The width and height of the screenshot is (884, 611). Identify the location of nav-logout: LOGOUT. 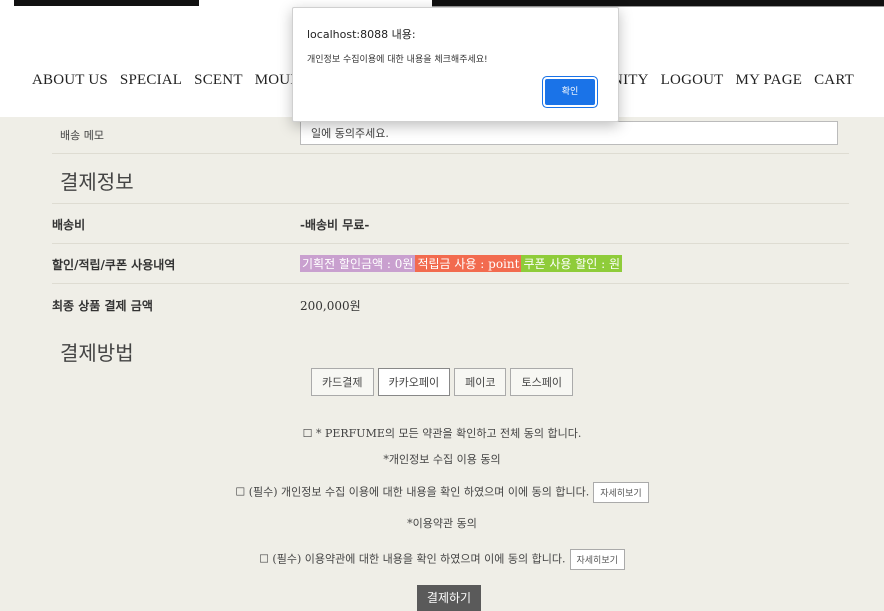
(692, 80).